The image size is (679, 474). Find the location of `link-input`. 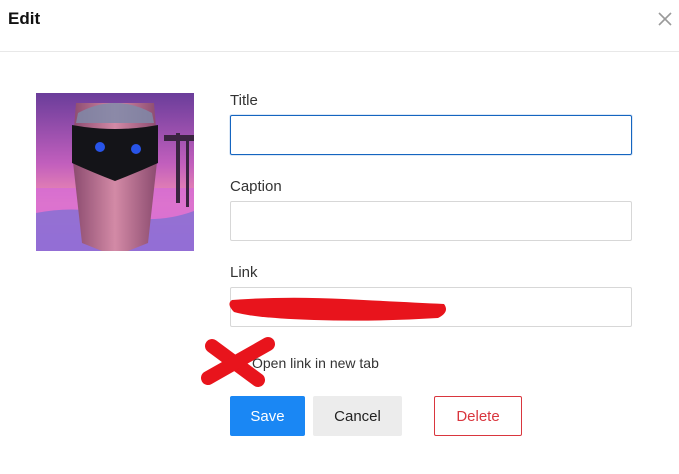

link-input is located at coordinates (431, 307).